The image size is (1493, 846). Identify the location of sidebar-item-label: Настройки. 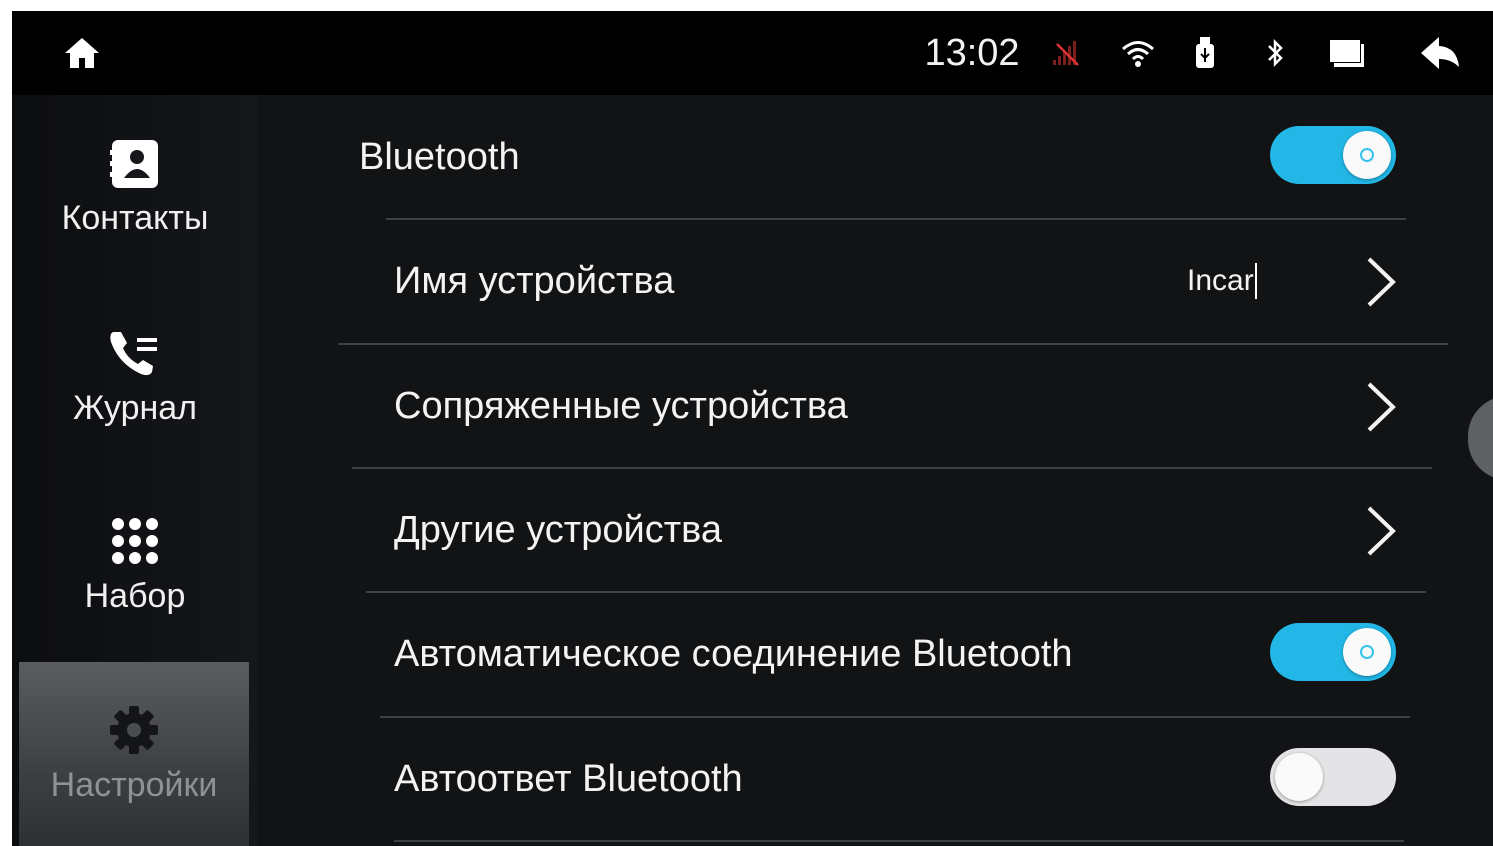
(134, 785).